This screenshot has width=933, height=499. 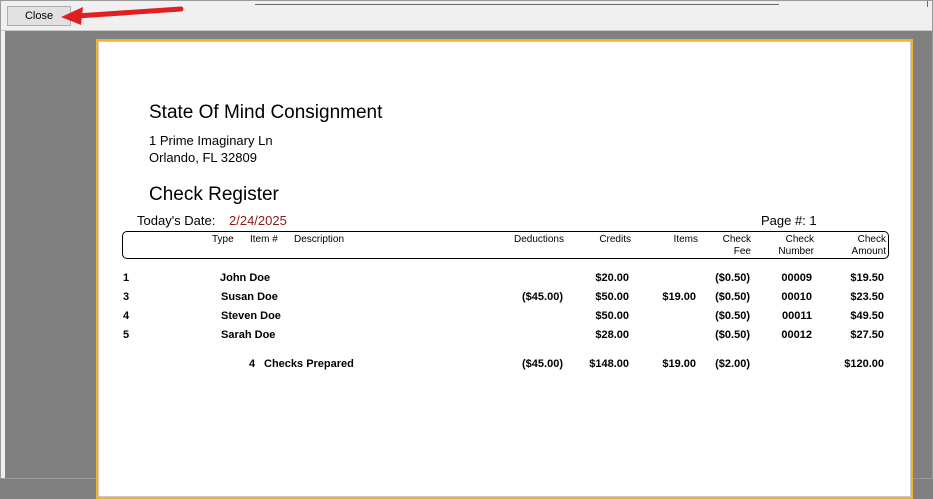 What do you see at coordinates (797, 316) in the screenshot?
I see `row-3-number: 00011` at bounding box center [797, 316].